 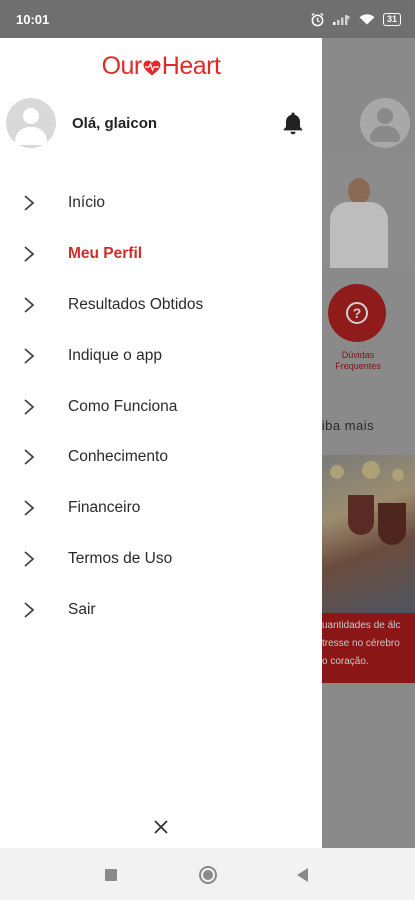 I want to click on menu-item-resultados-obtidos: Resultados Obtidos, so click(x=161, y=305).